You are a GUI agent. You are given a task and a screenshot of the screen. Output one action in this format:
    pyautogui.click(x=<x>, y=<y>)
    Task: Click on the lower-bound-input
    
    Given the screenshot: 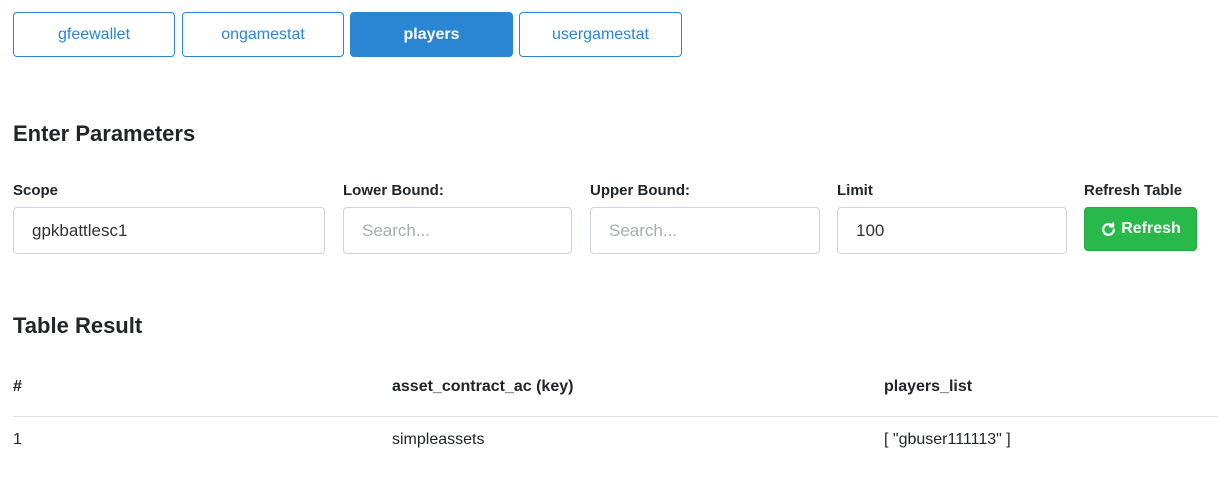 What is the action you would take?
    pyautogui.click(x=457, y=230)
    